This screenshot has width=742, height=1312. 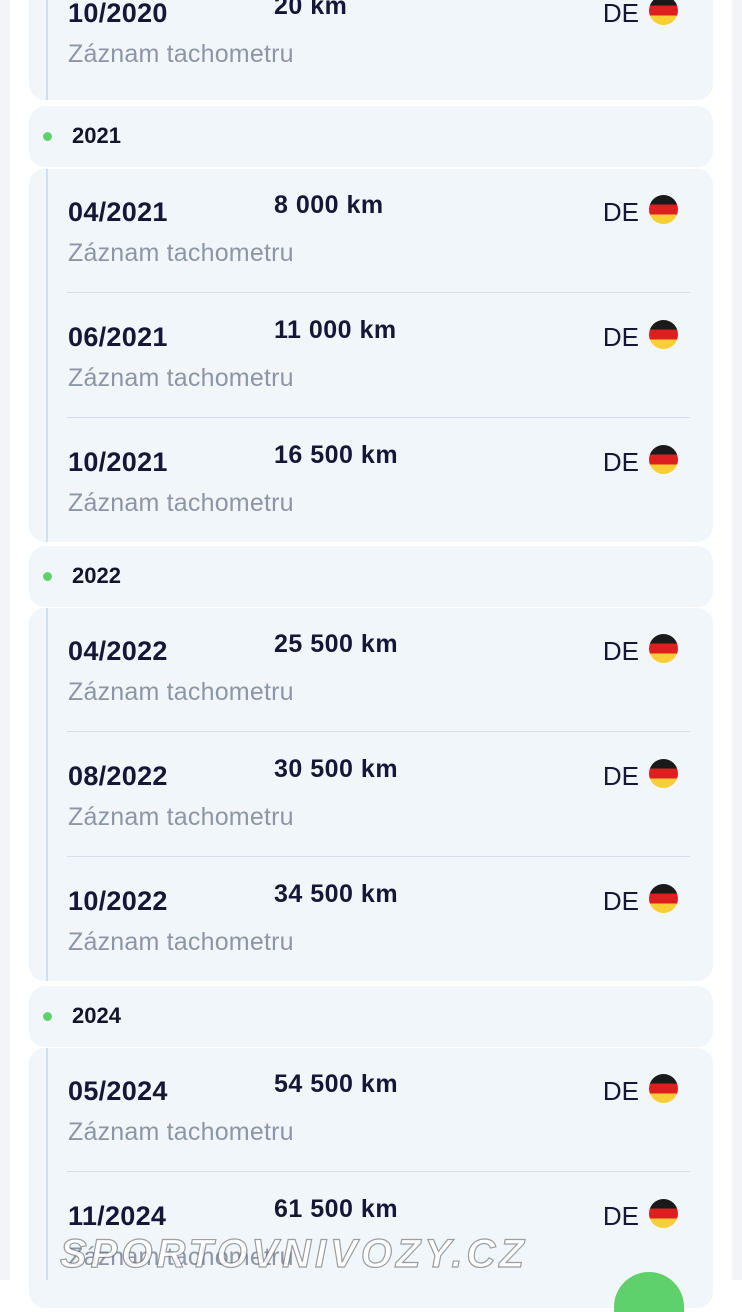 I want to click on year-label: 2022, so click(x=96, y=575).